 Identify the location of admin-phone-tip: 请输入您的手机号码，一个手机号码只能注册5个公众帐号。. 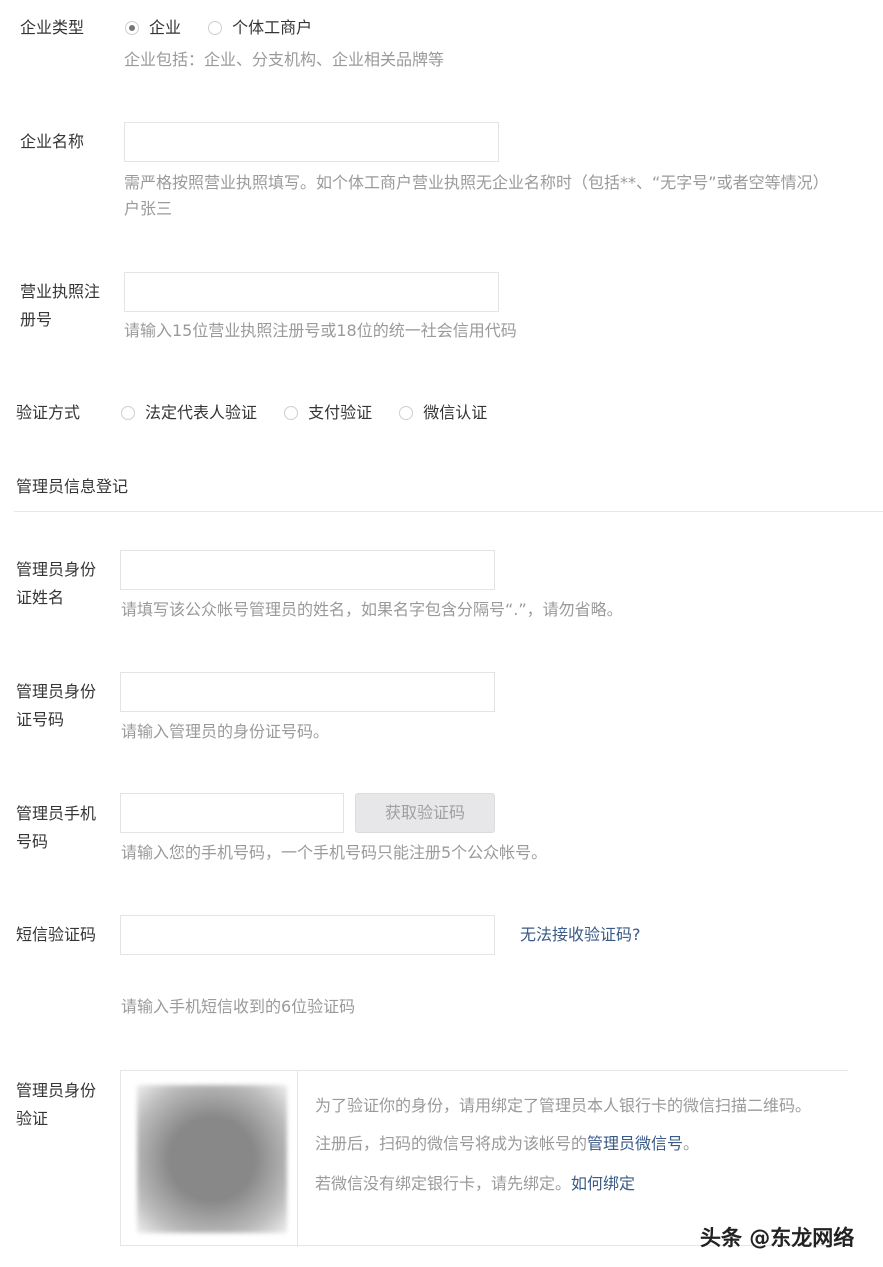
(334, 852).